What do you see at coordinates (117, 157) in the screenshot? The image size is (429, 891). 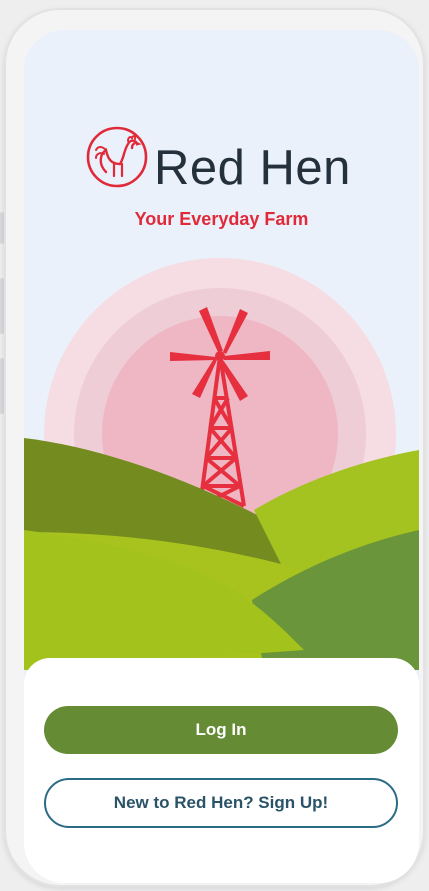 I see `rooster-icon` at bounding box center [117, 157].